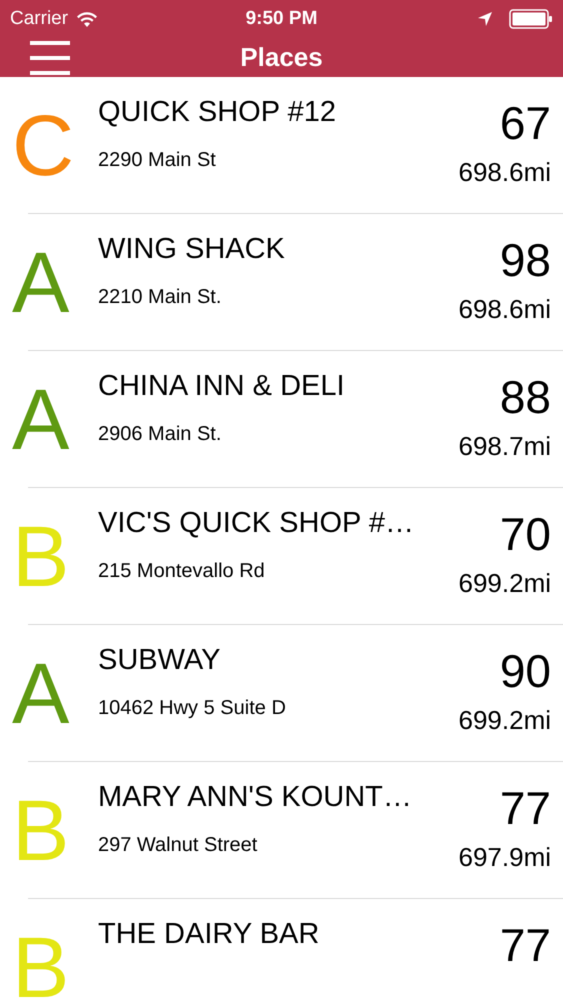 The height and width of the screenshot is (1000, 563). I want to click on place-address: 10462 Hwy 5 Suite D, so click(192, 708).